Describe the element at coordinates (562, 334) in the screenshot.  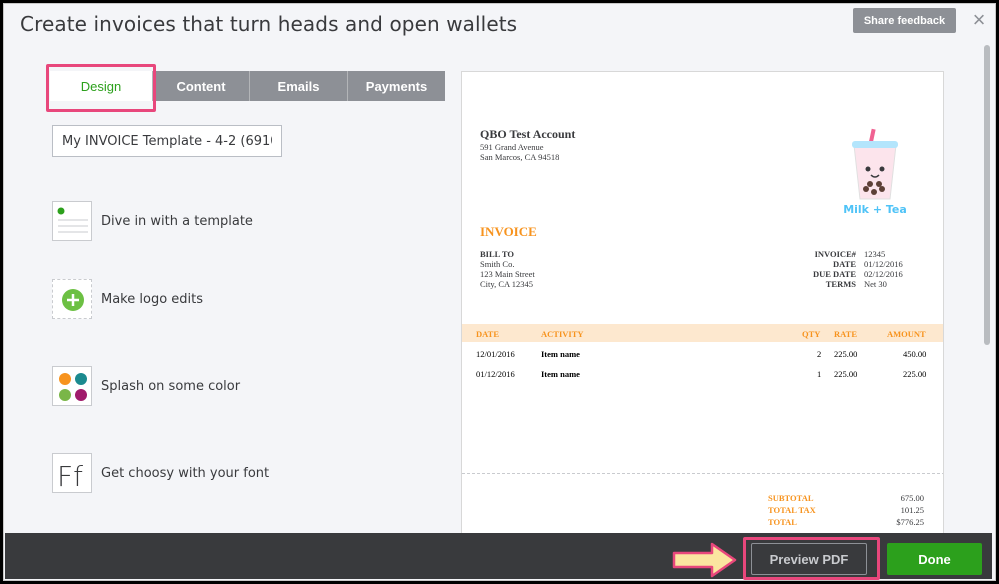
I see `col-activity: ACTIVITY` at that location.